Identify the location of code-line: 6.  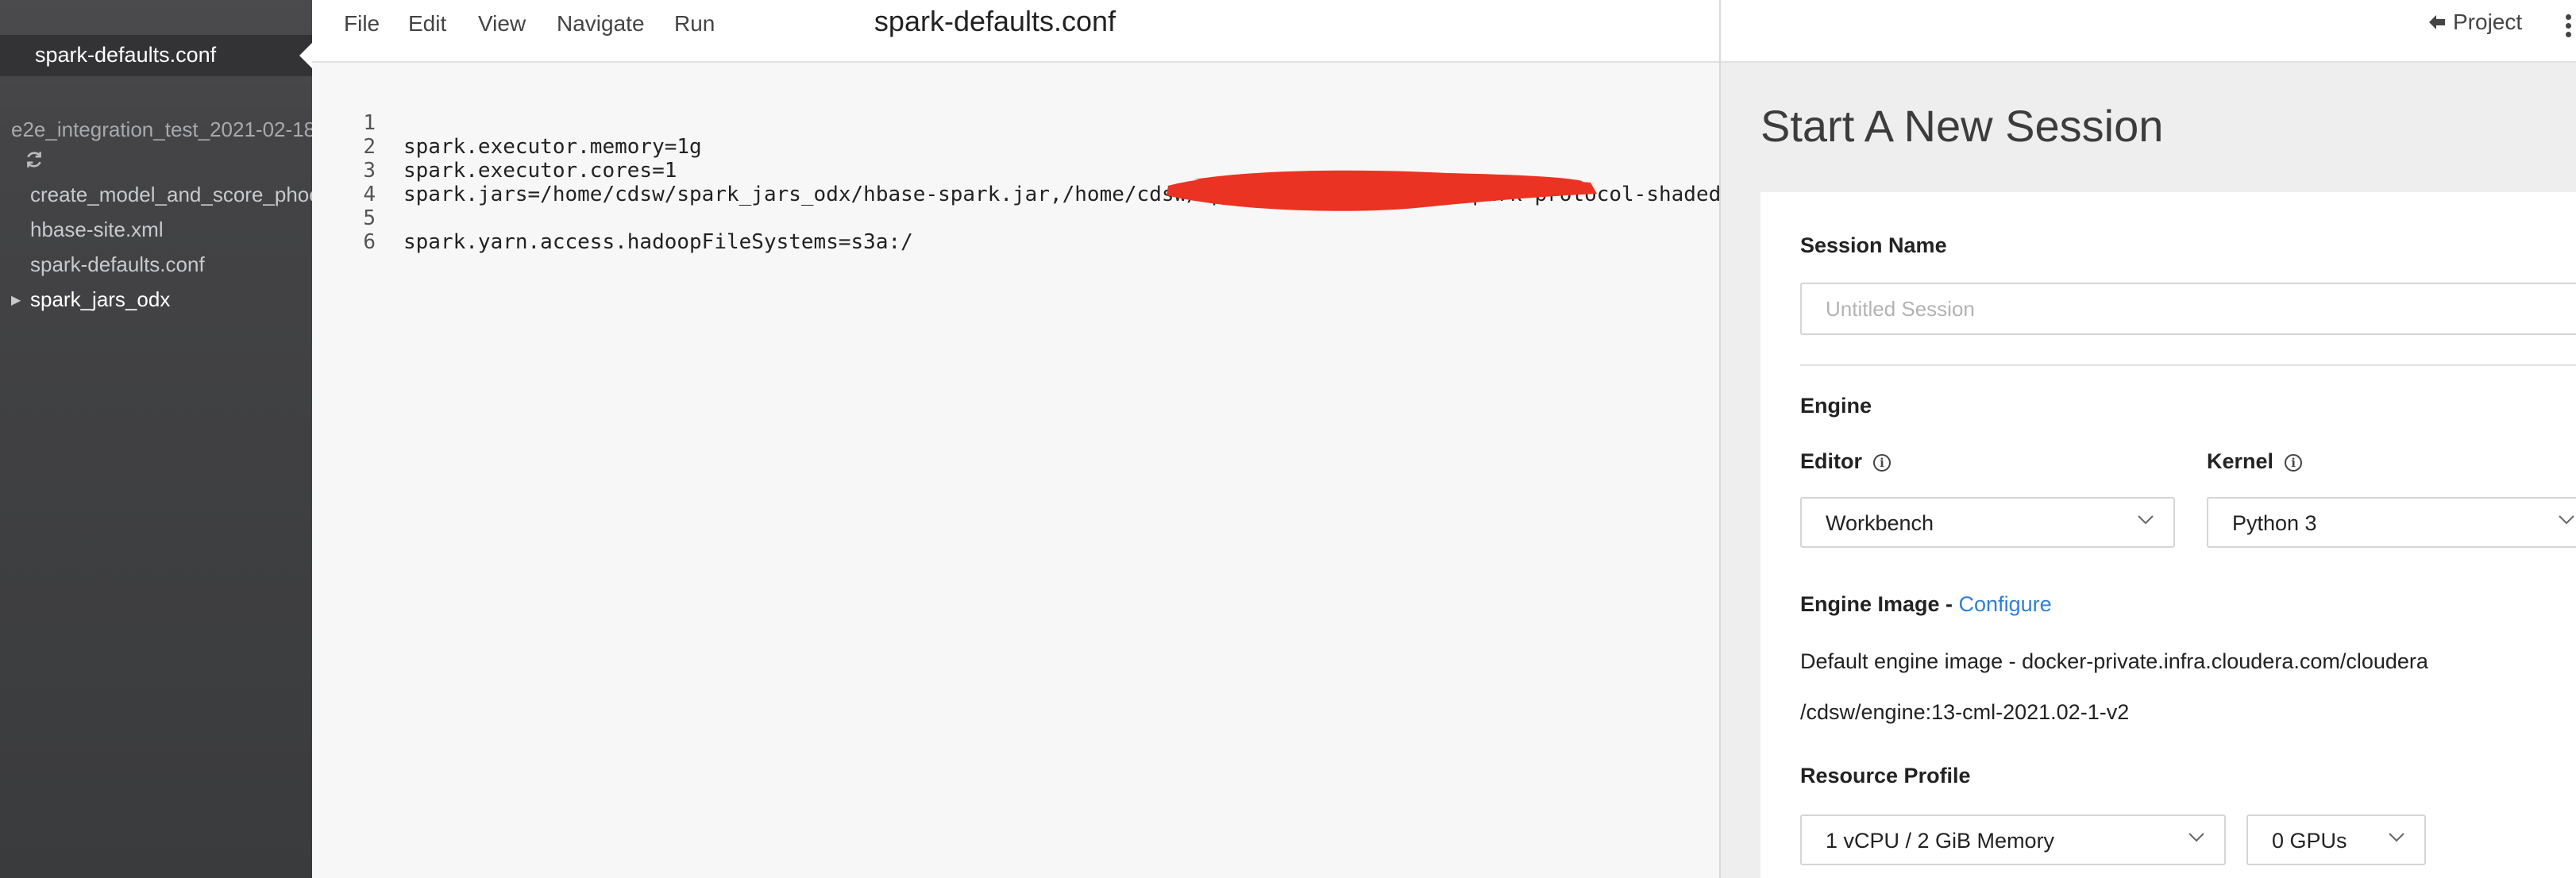
(349, 230).